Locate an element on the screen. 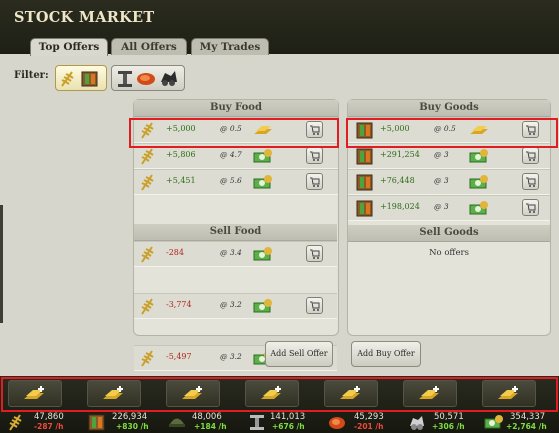  buy-food-header: Buy Food is located at coordinates (236, 108).